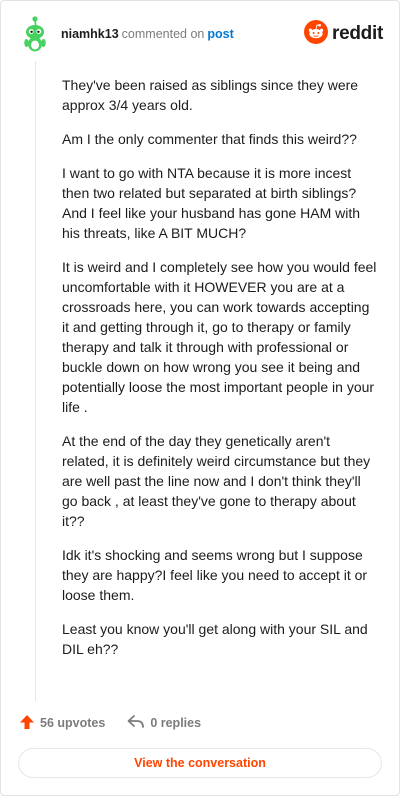  Describe the element at coordinates (121, 723) in the screenshot. I see `comment-actions: 56 upvotes 0 replies` at that location.